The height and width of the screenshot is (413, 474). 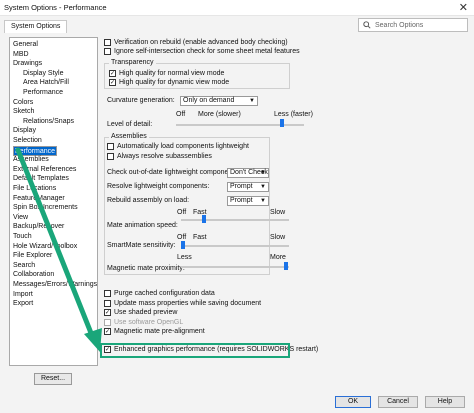 I want to click on help-button: Help, so click(x=445, y=402).